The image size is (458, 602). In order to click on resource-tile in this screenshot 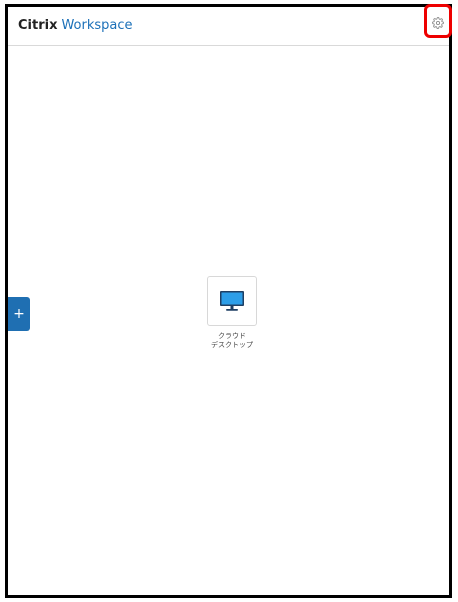, I will do `click(232, 301)`.